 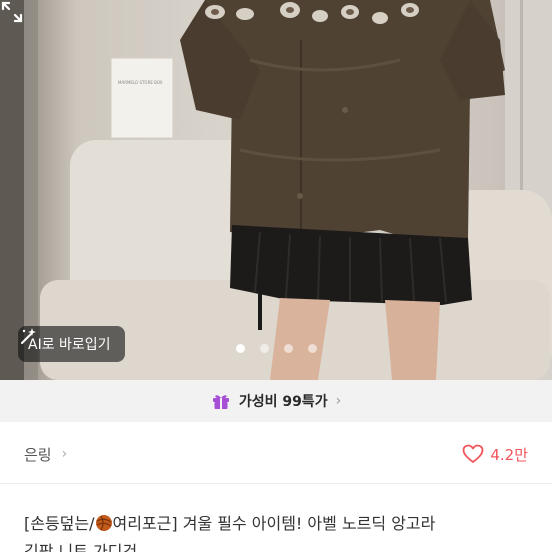 What do you see at coordinates (103, 523) in the screenshot?
I see `yarn-ball-icon` at bounding box center [103, 523].